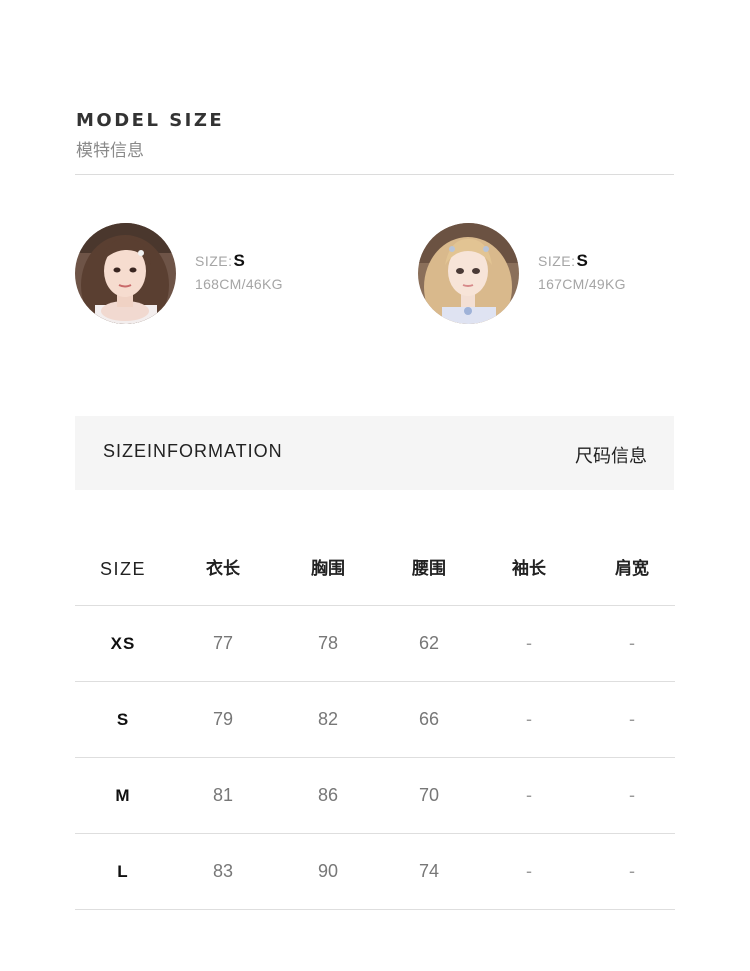  I want to click on bust-cell: 86, so click(328, 795).